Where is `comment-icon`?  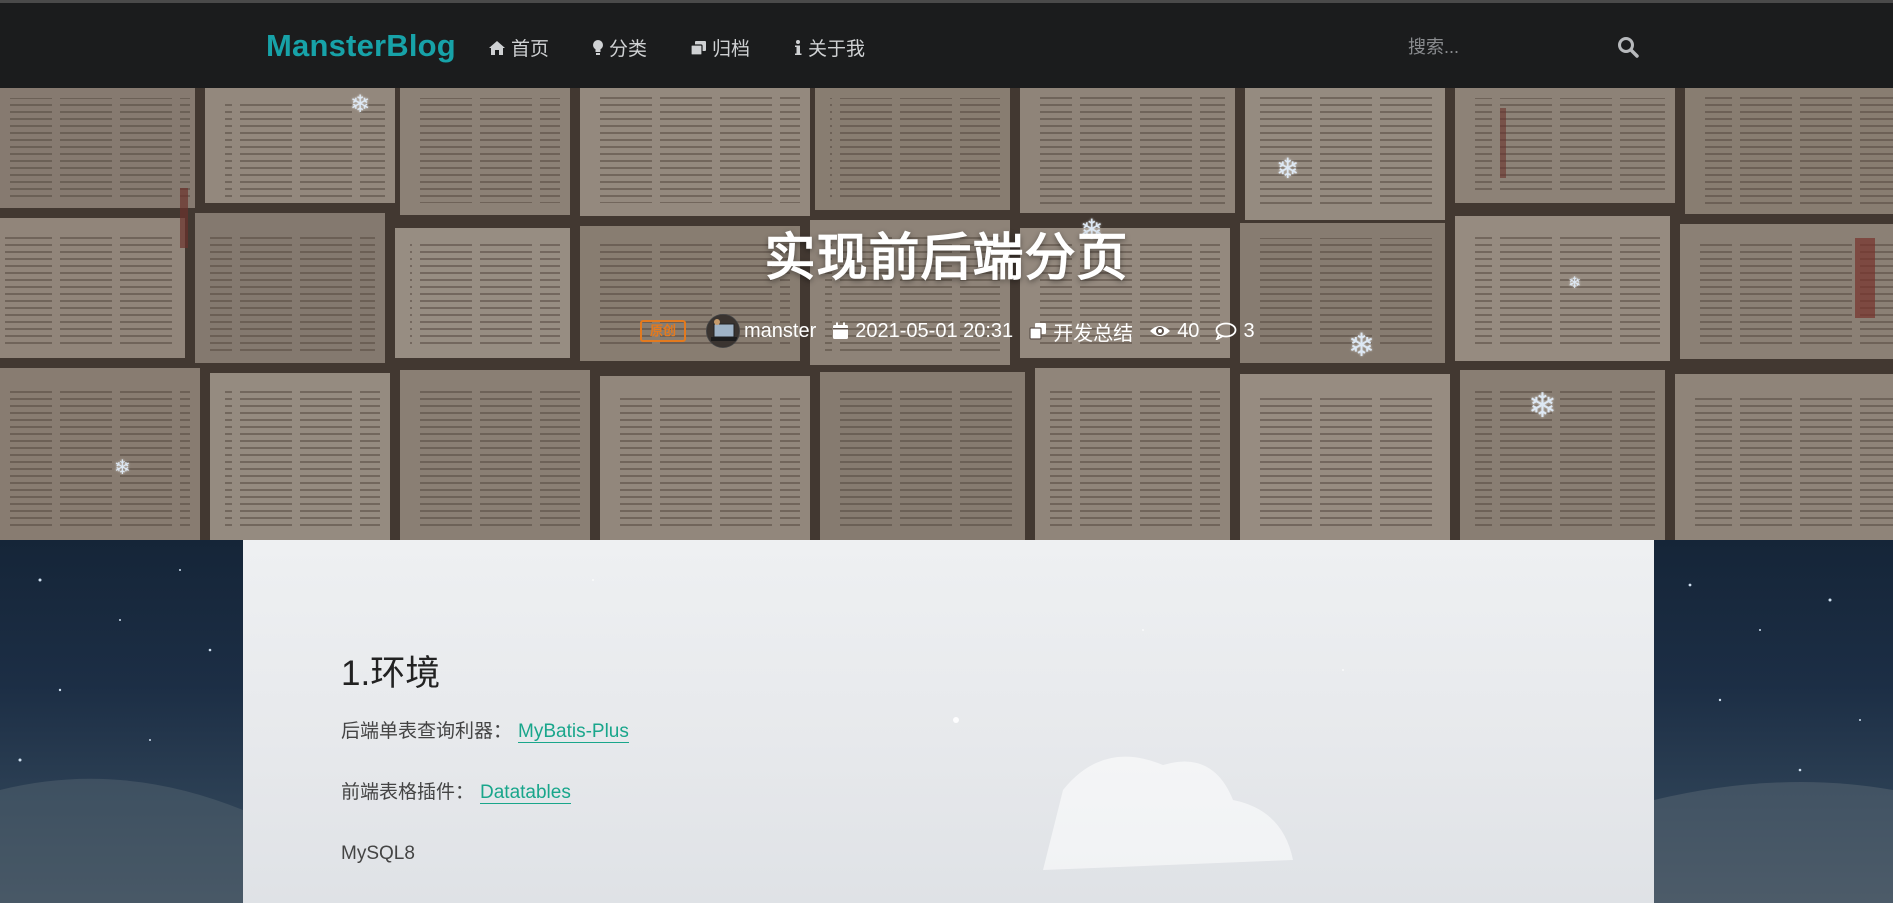 comment-icon is located at coordinates (1226, 331).